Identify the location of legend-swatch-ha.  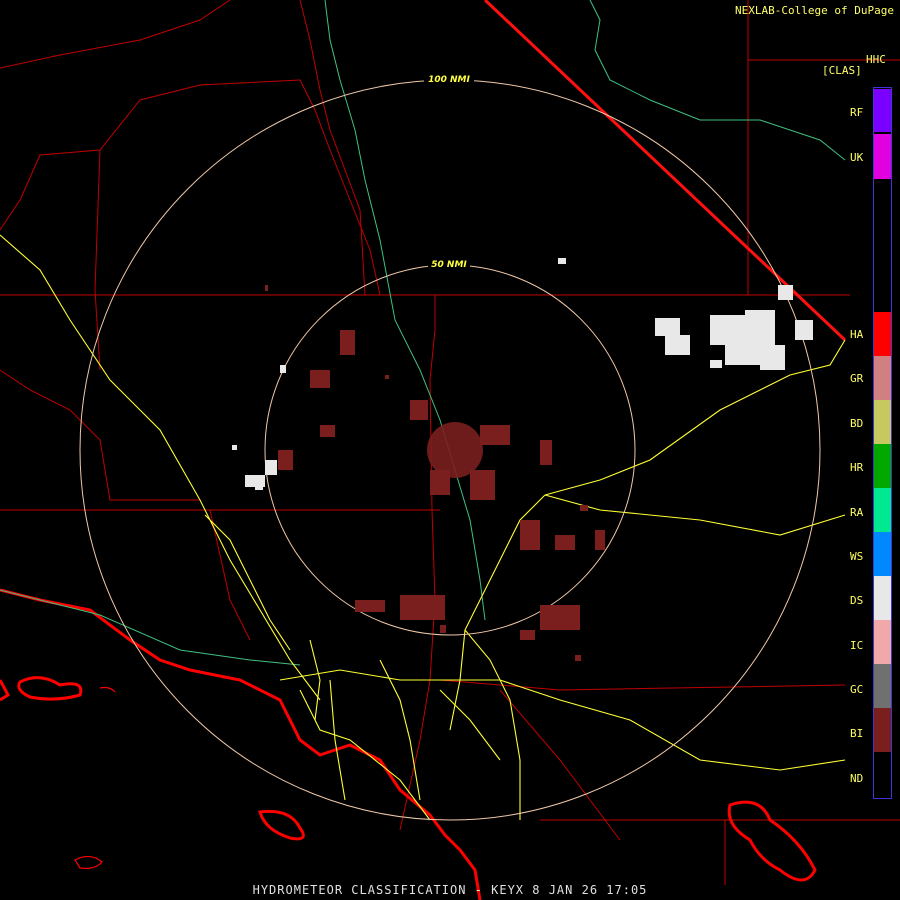
(882, 334).